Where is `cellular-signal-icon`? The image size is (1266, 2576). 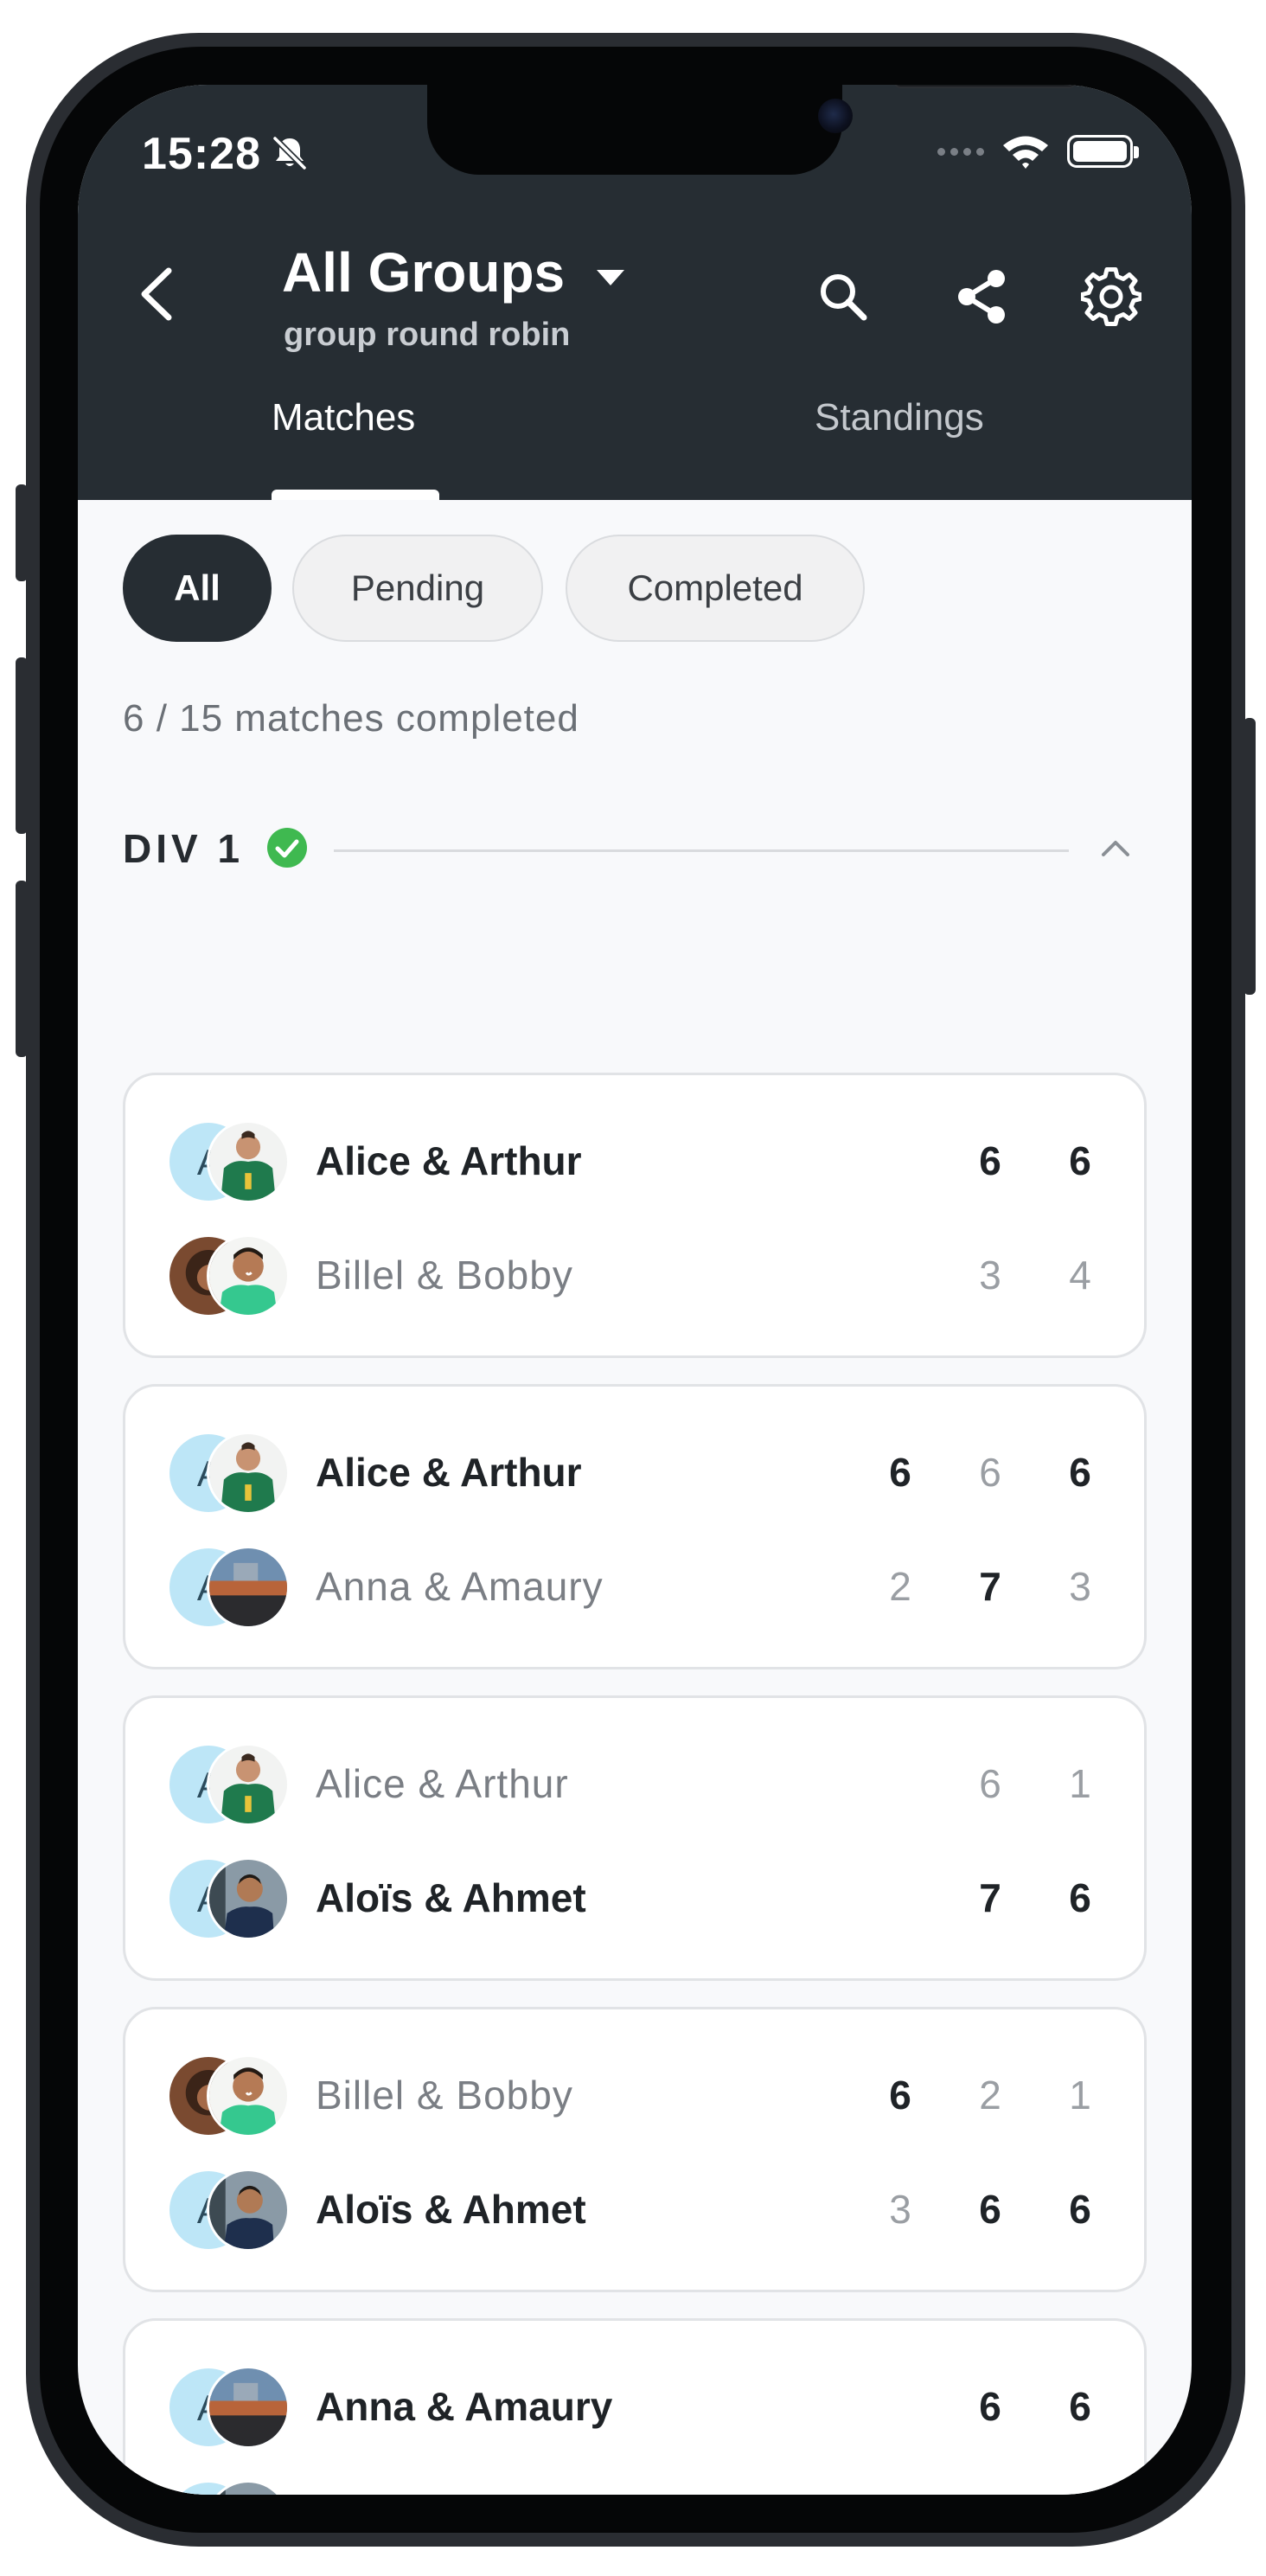 cellular-signal-icon is located at coordinates (960, 151).